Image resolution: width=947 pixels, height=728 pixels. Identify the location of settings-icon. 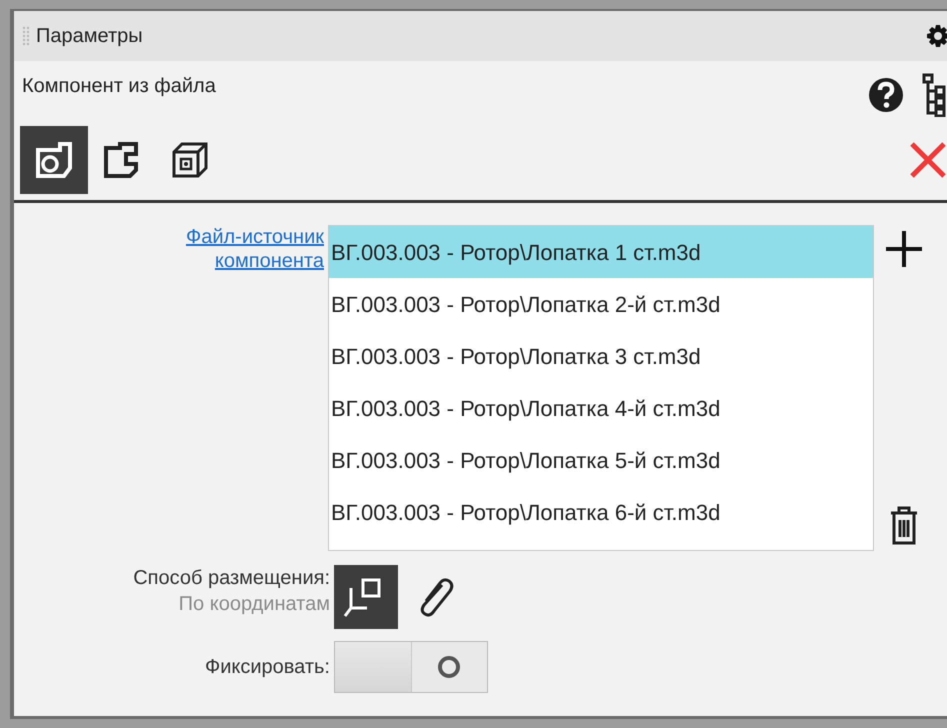
(936, 36).